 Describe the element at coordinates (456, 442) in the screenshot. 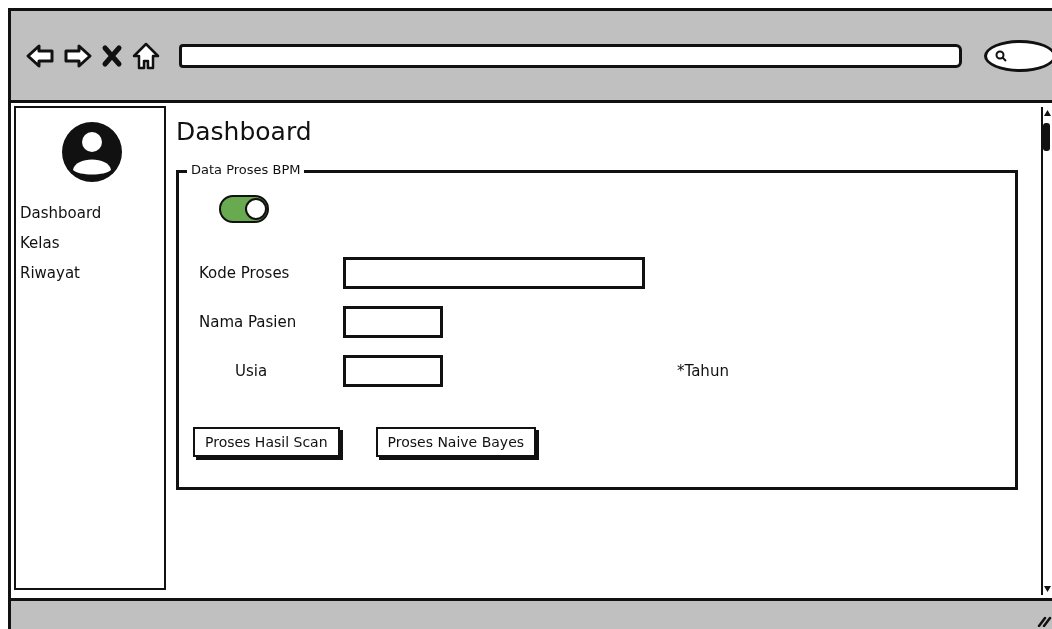

I see `action-button: Proses Naive Bayes` at that location.